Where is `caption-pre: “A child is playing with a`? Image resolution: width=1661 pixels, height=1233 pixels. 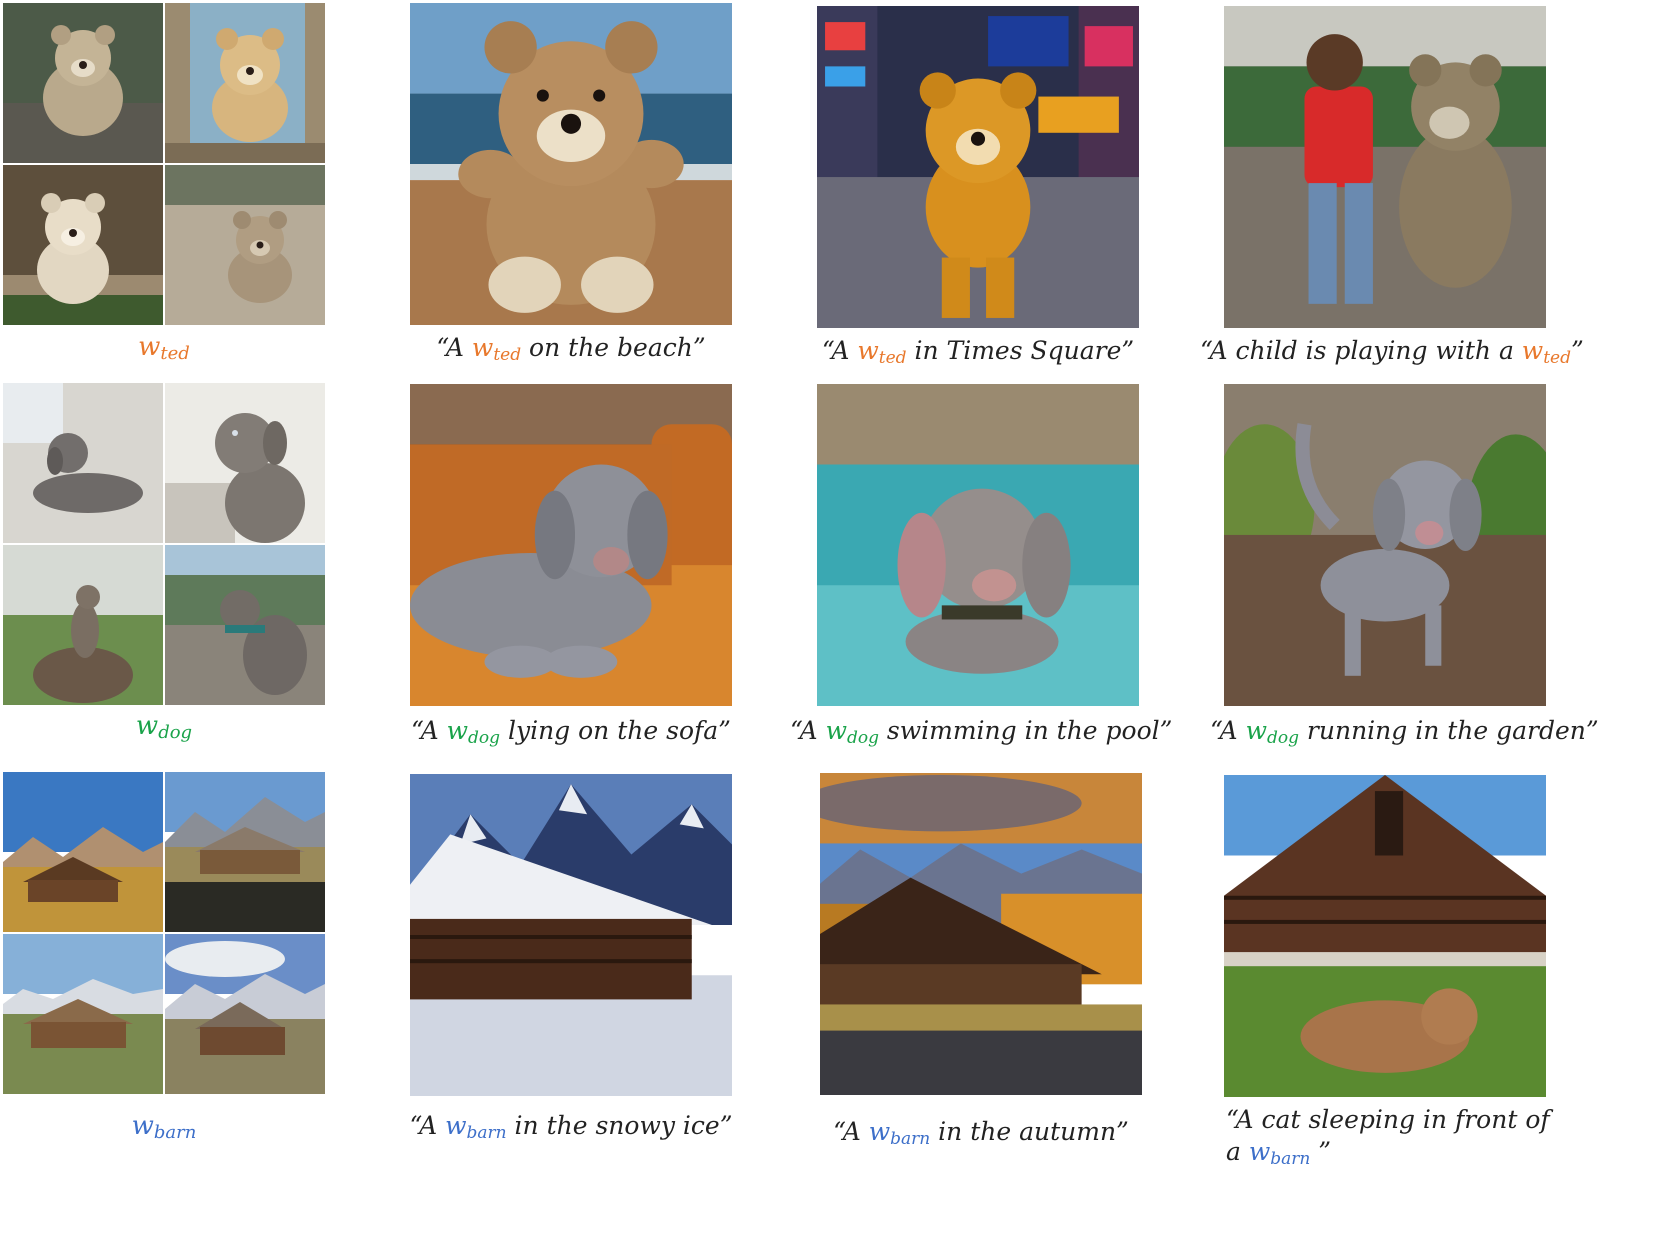 caption-pre: “A child is playing with a is located at coordinates (1361, 350).